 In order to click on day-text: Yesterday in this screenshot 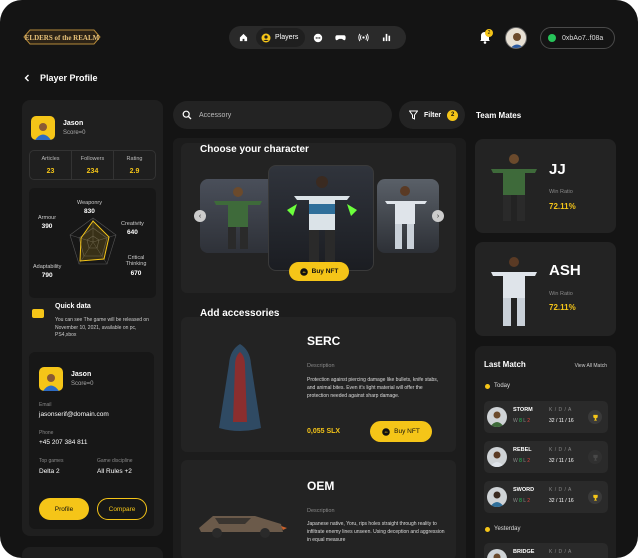, I will do `click(507, 529)`.